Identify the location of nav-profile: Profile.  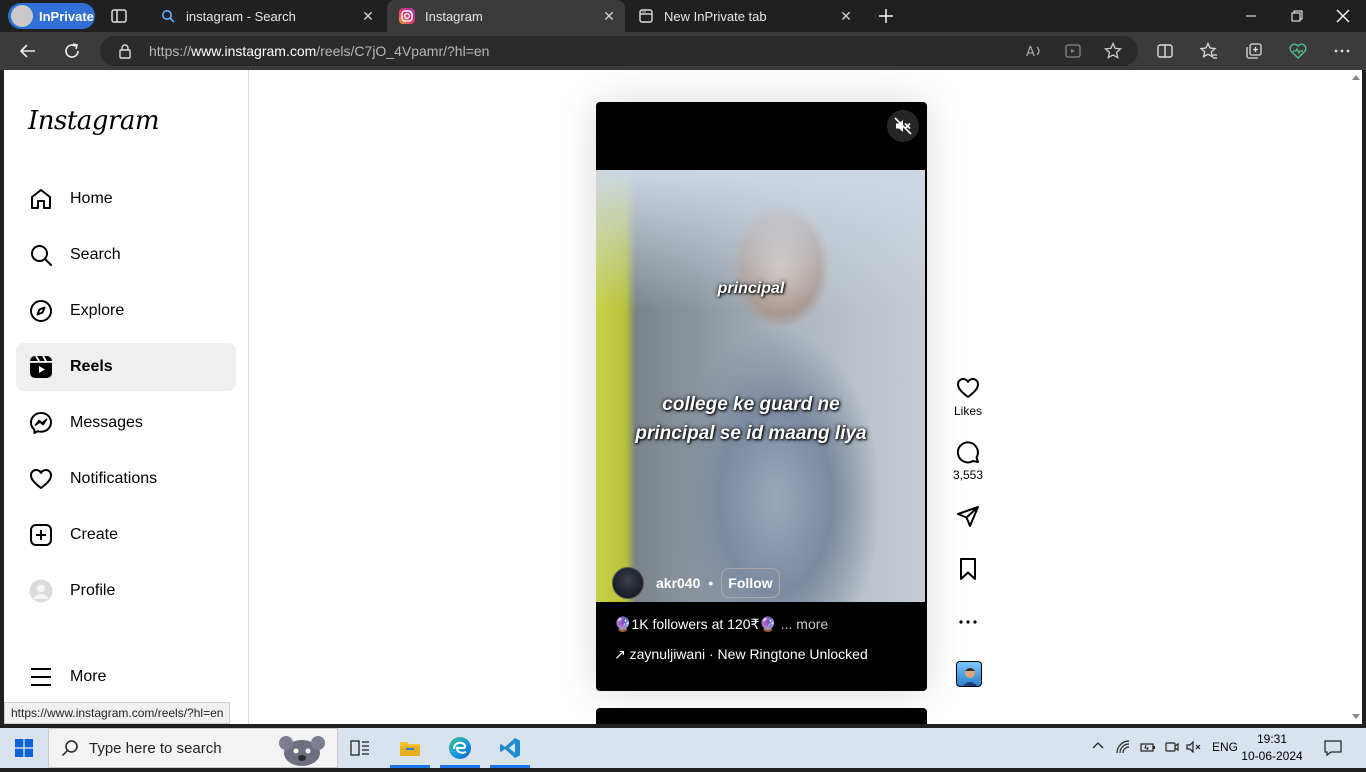
(126, 591).